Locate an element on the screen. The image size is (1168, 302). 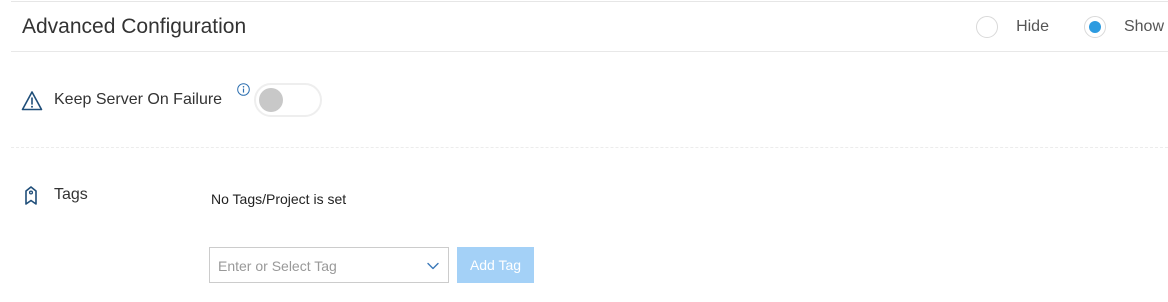
show-radio is located at coordinates (1094, 27).